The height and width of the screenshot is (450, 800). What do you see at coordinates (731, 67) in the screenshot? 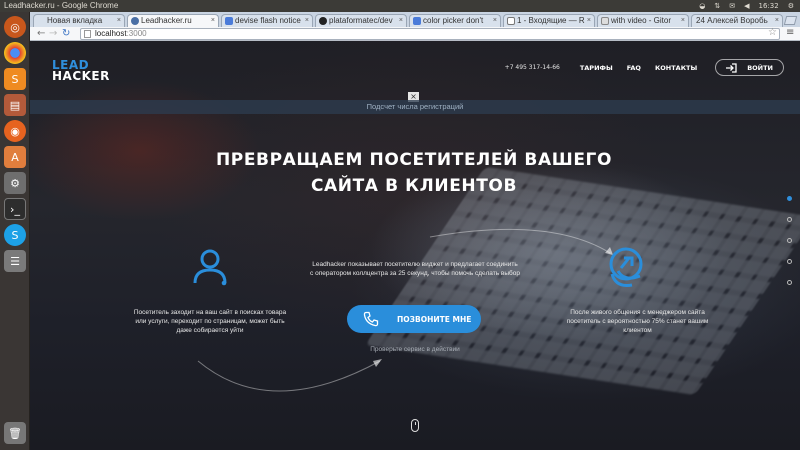
I see `login-icon` at bounding box center [731, 67].